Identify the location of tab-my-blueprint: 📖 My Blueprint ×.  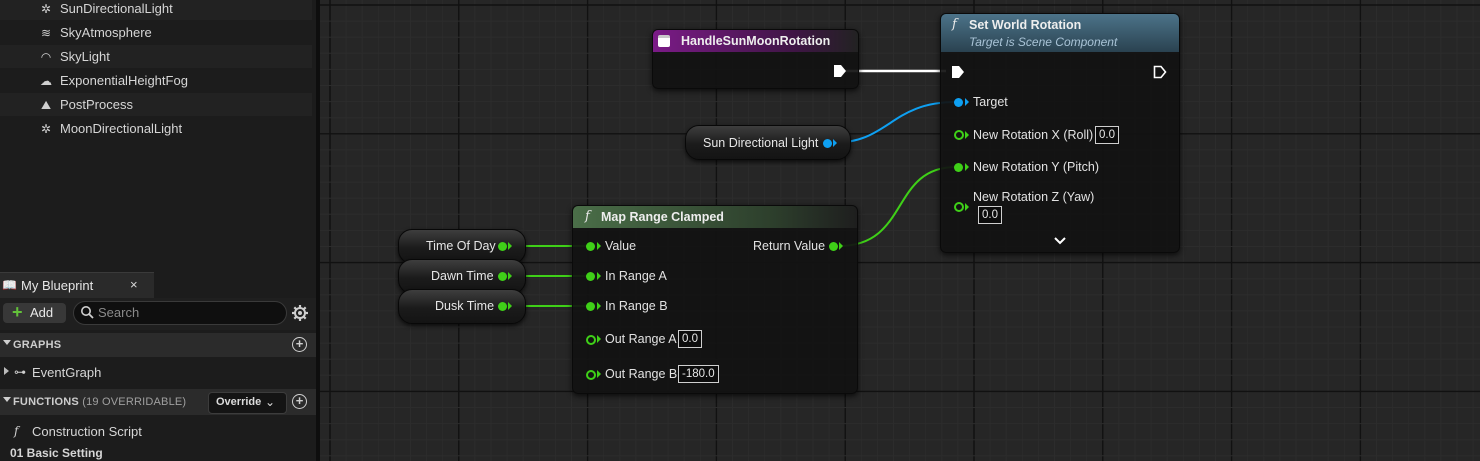
(77, 285).